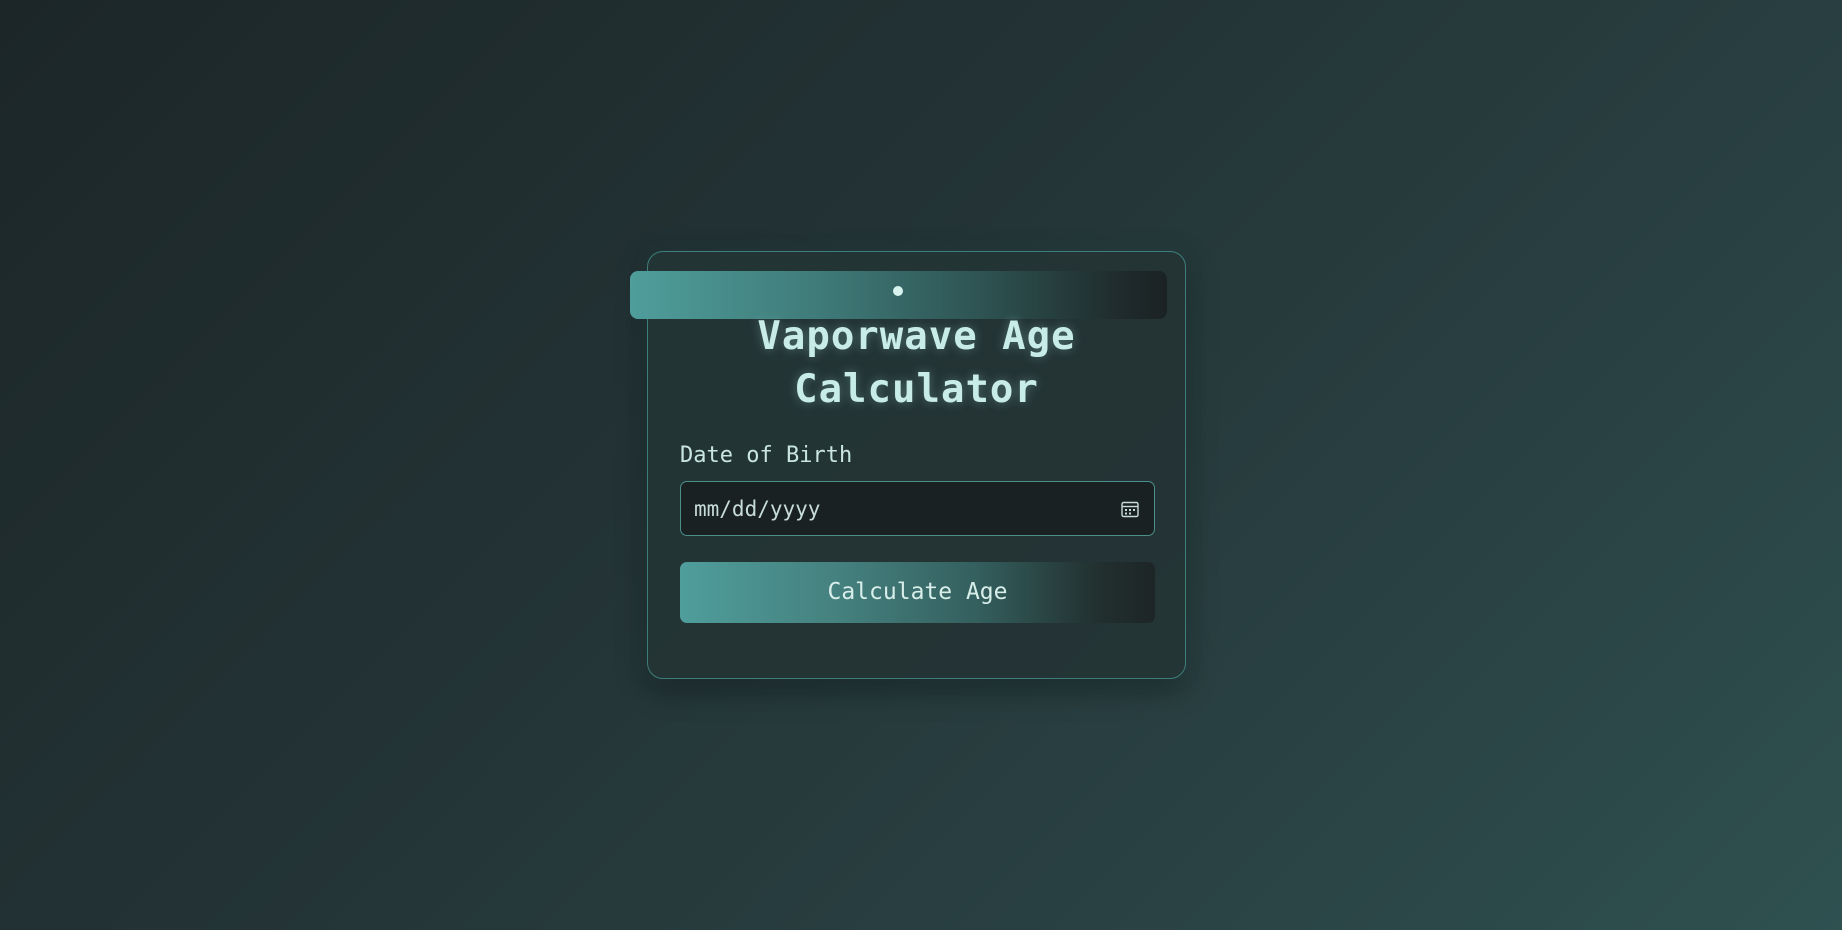 The height and width of the screenshot is (930, 1842). Describe the element at coordinates (757, 509) in the screenshot. I see `dob-placeholder: mm/dd/yyyy` at that location.